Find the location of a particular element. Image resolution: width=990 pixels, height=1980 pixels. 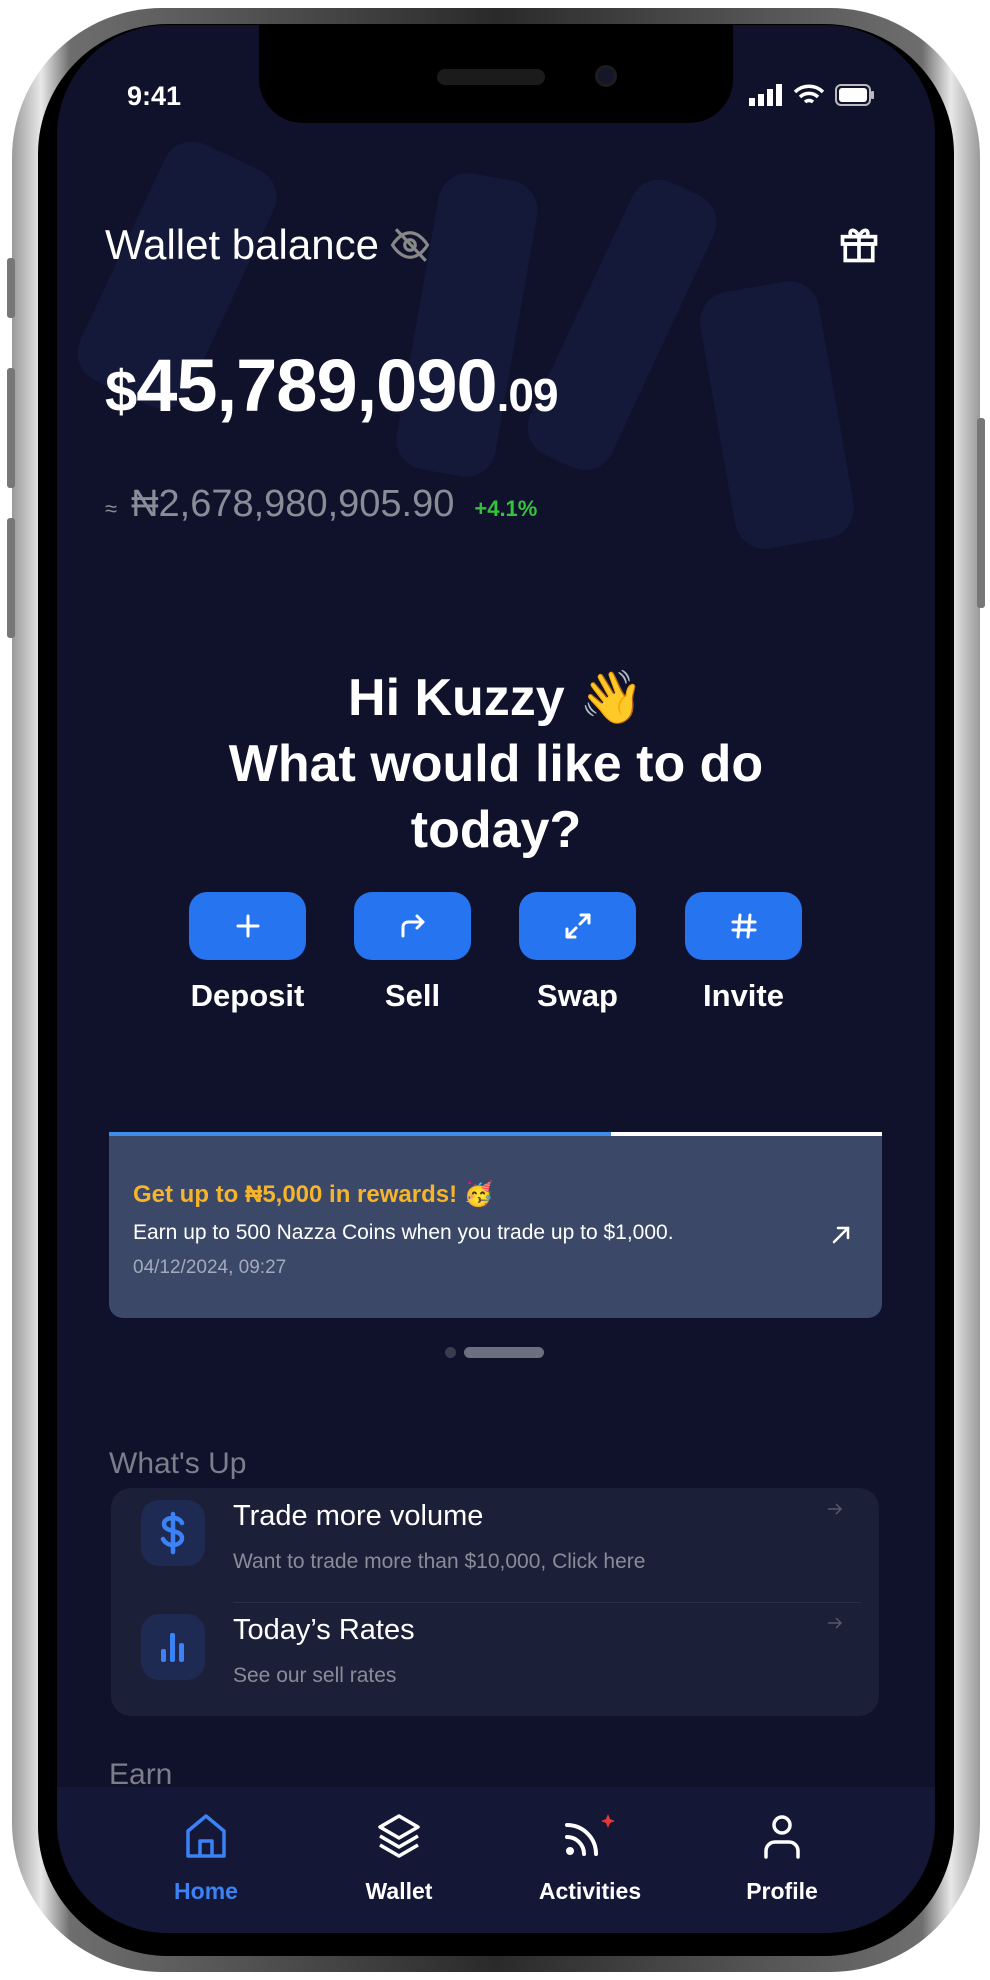

approx-symbol: ≈ is located at coordinates (111, 508).